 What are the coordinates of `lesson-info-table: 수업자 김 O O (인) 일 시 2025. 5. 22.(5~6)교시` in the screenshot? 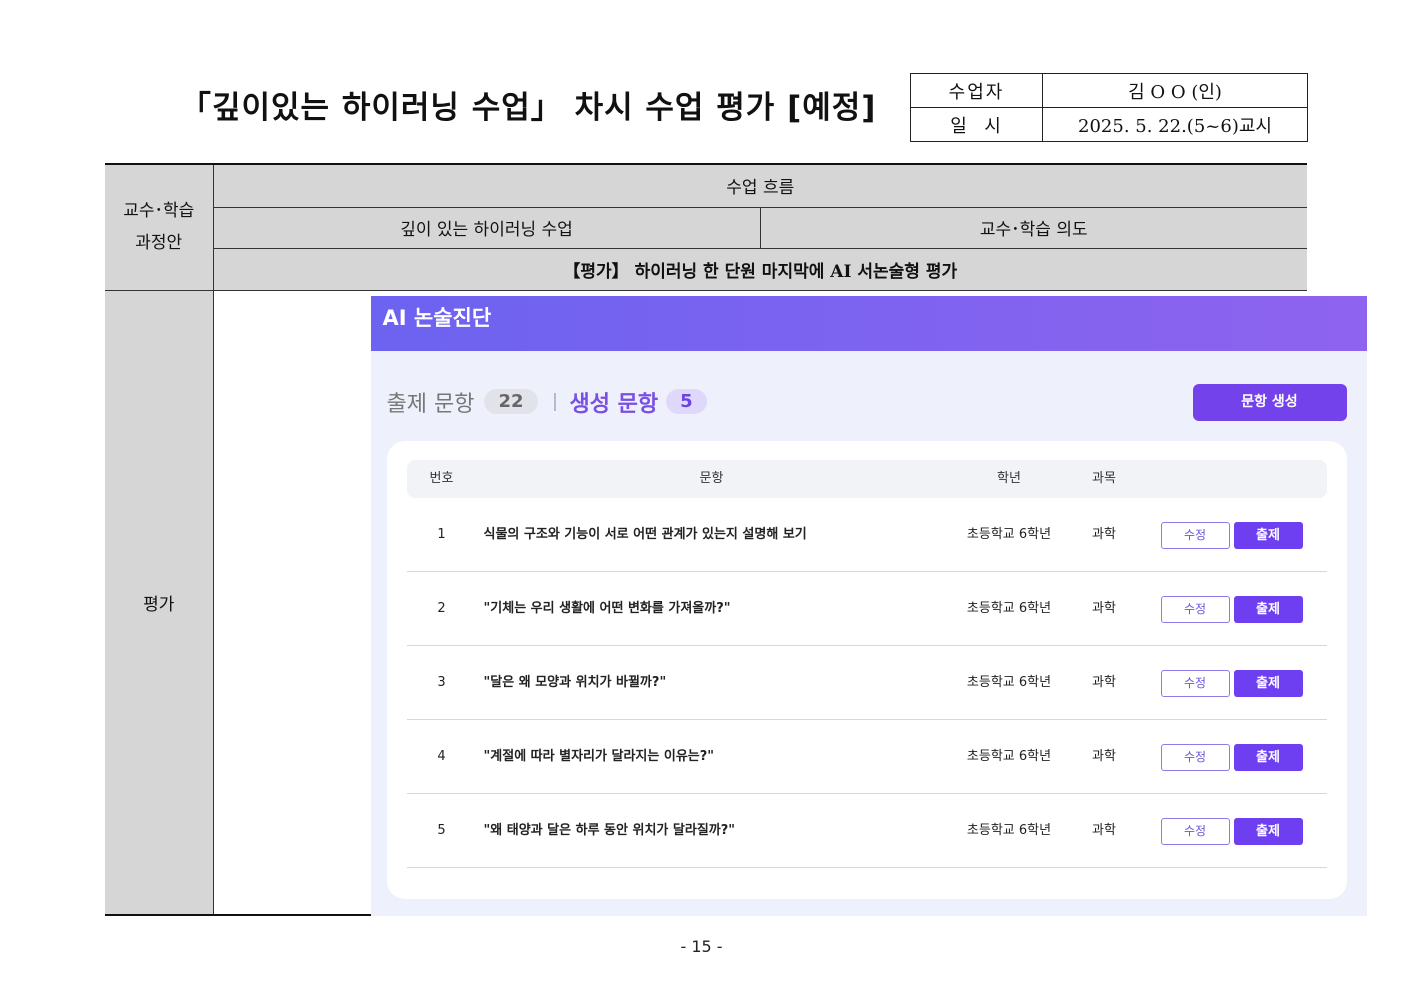 It's located at (1109, 107).